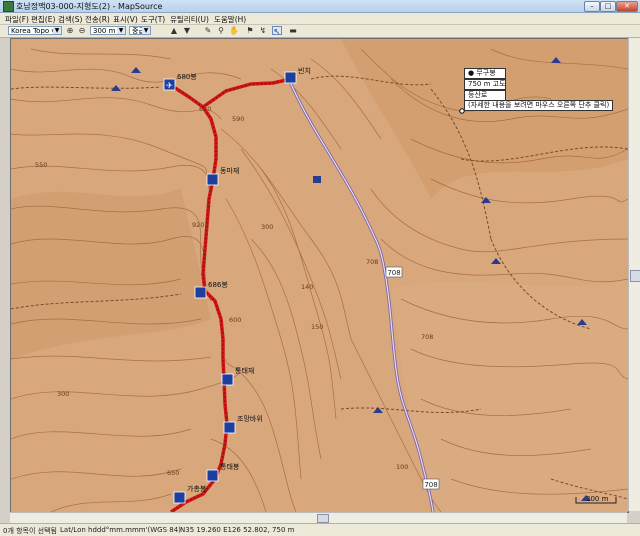  What do you see at coordinates (539, 105) in the screenshot?
I see `tooltip-hint: (자세한 내용을 보려면 마우스 오른쪽 단추 클릭)` at bounding box center [539, 105].